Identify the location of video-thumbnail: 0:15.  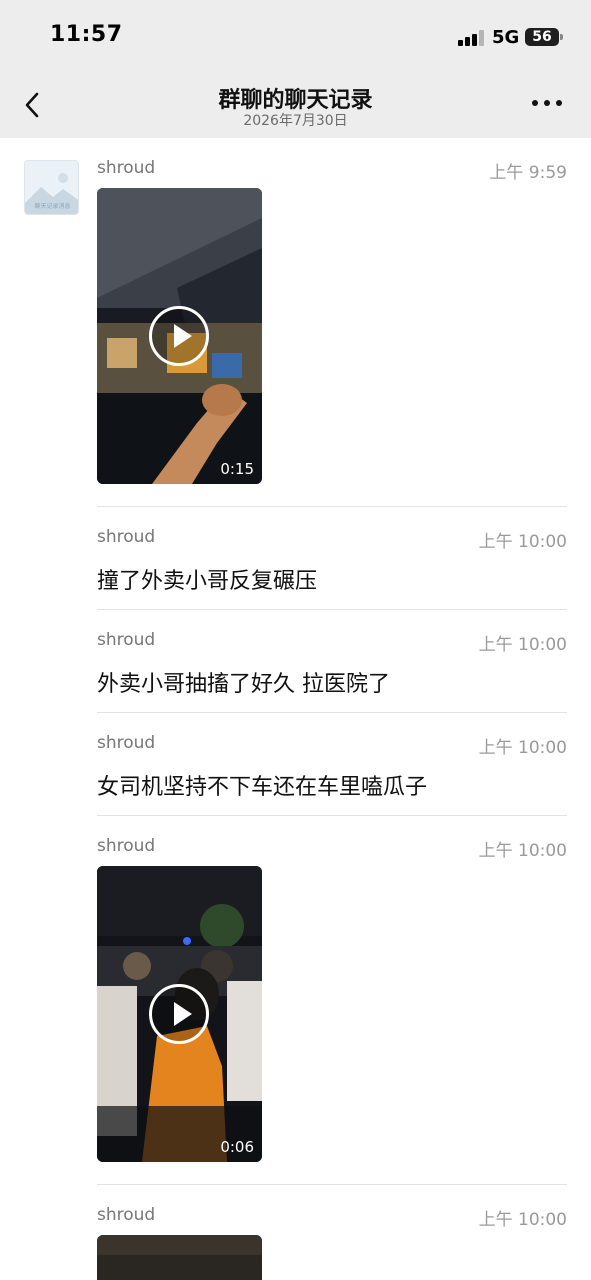
(179, 336).